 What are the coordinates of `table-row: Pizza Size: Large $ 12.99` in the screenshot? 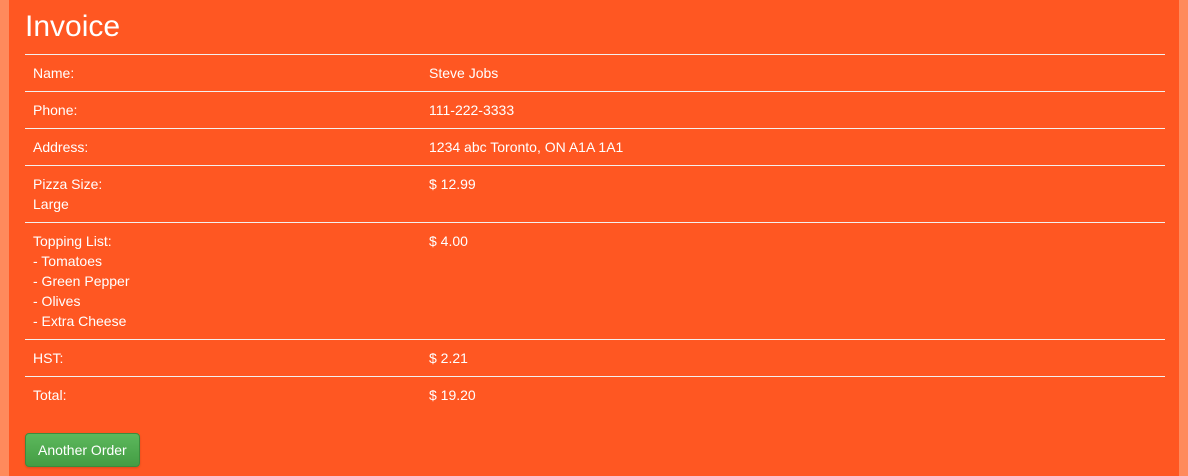 It's located at (595, 194).